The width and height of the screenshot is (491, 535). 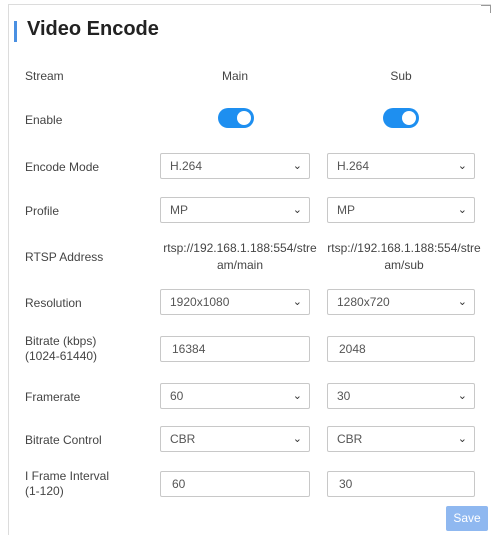 I want to click on page-title: Video Encode, so click(x=93, y=29).